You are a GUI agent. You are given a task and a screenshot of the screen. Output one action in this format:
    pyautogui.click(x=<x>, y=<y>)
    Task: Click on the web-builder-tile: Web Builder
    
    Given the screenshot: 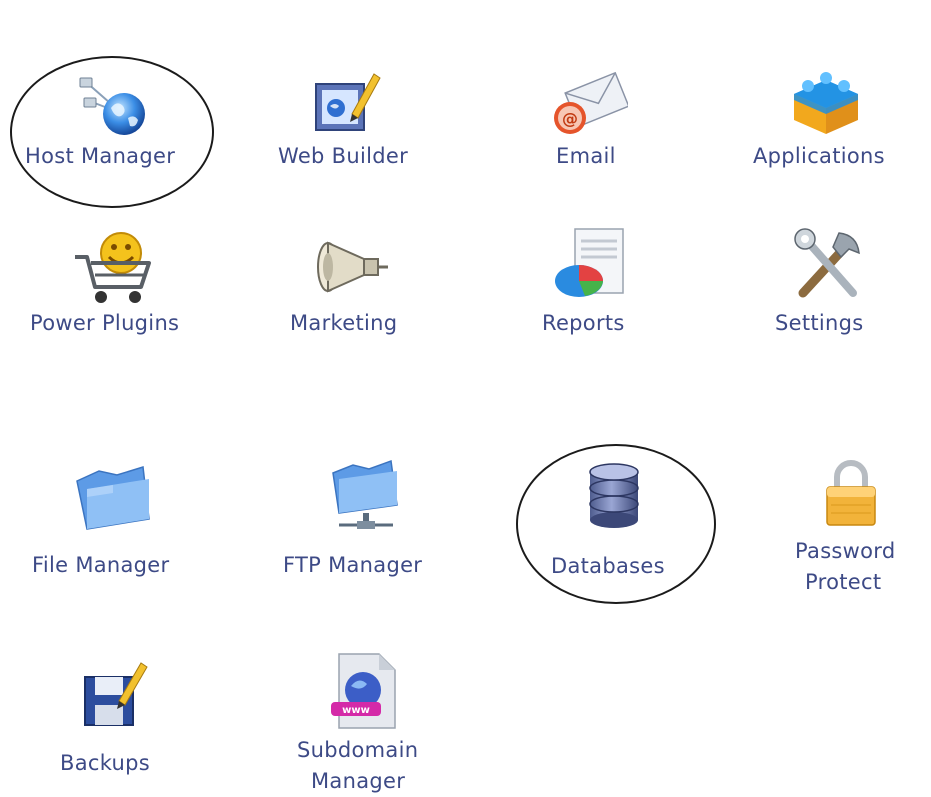 What is the action you would take?
    pyautogui.click(x=352, y=120)
    